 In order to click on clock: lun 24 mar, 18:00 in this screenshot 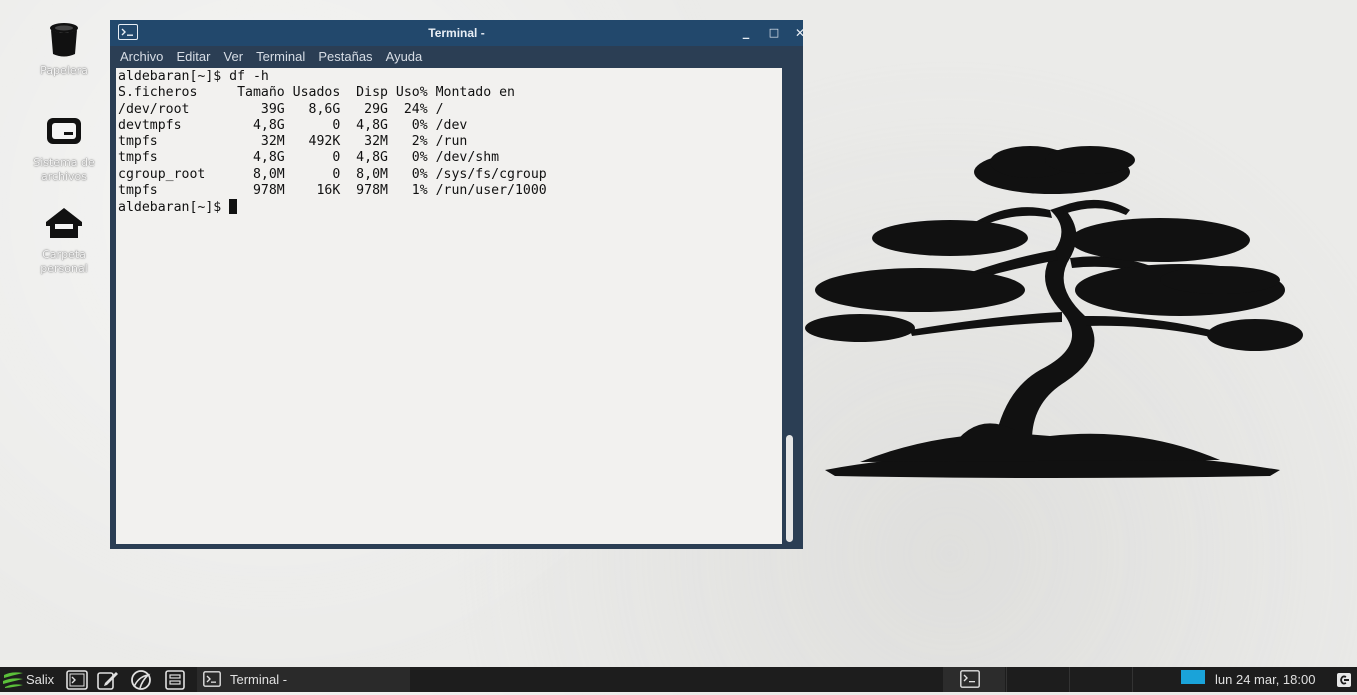, I will do `click(1265, 679)`.